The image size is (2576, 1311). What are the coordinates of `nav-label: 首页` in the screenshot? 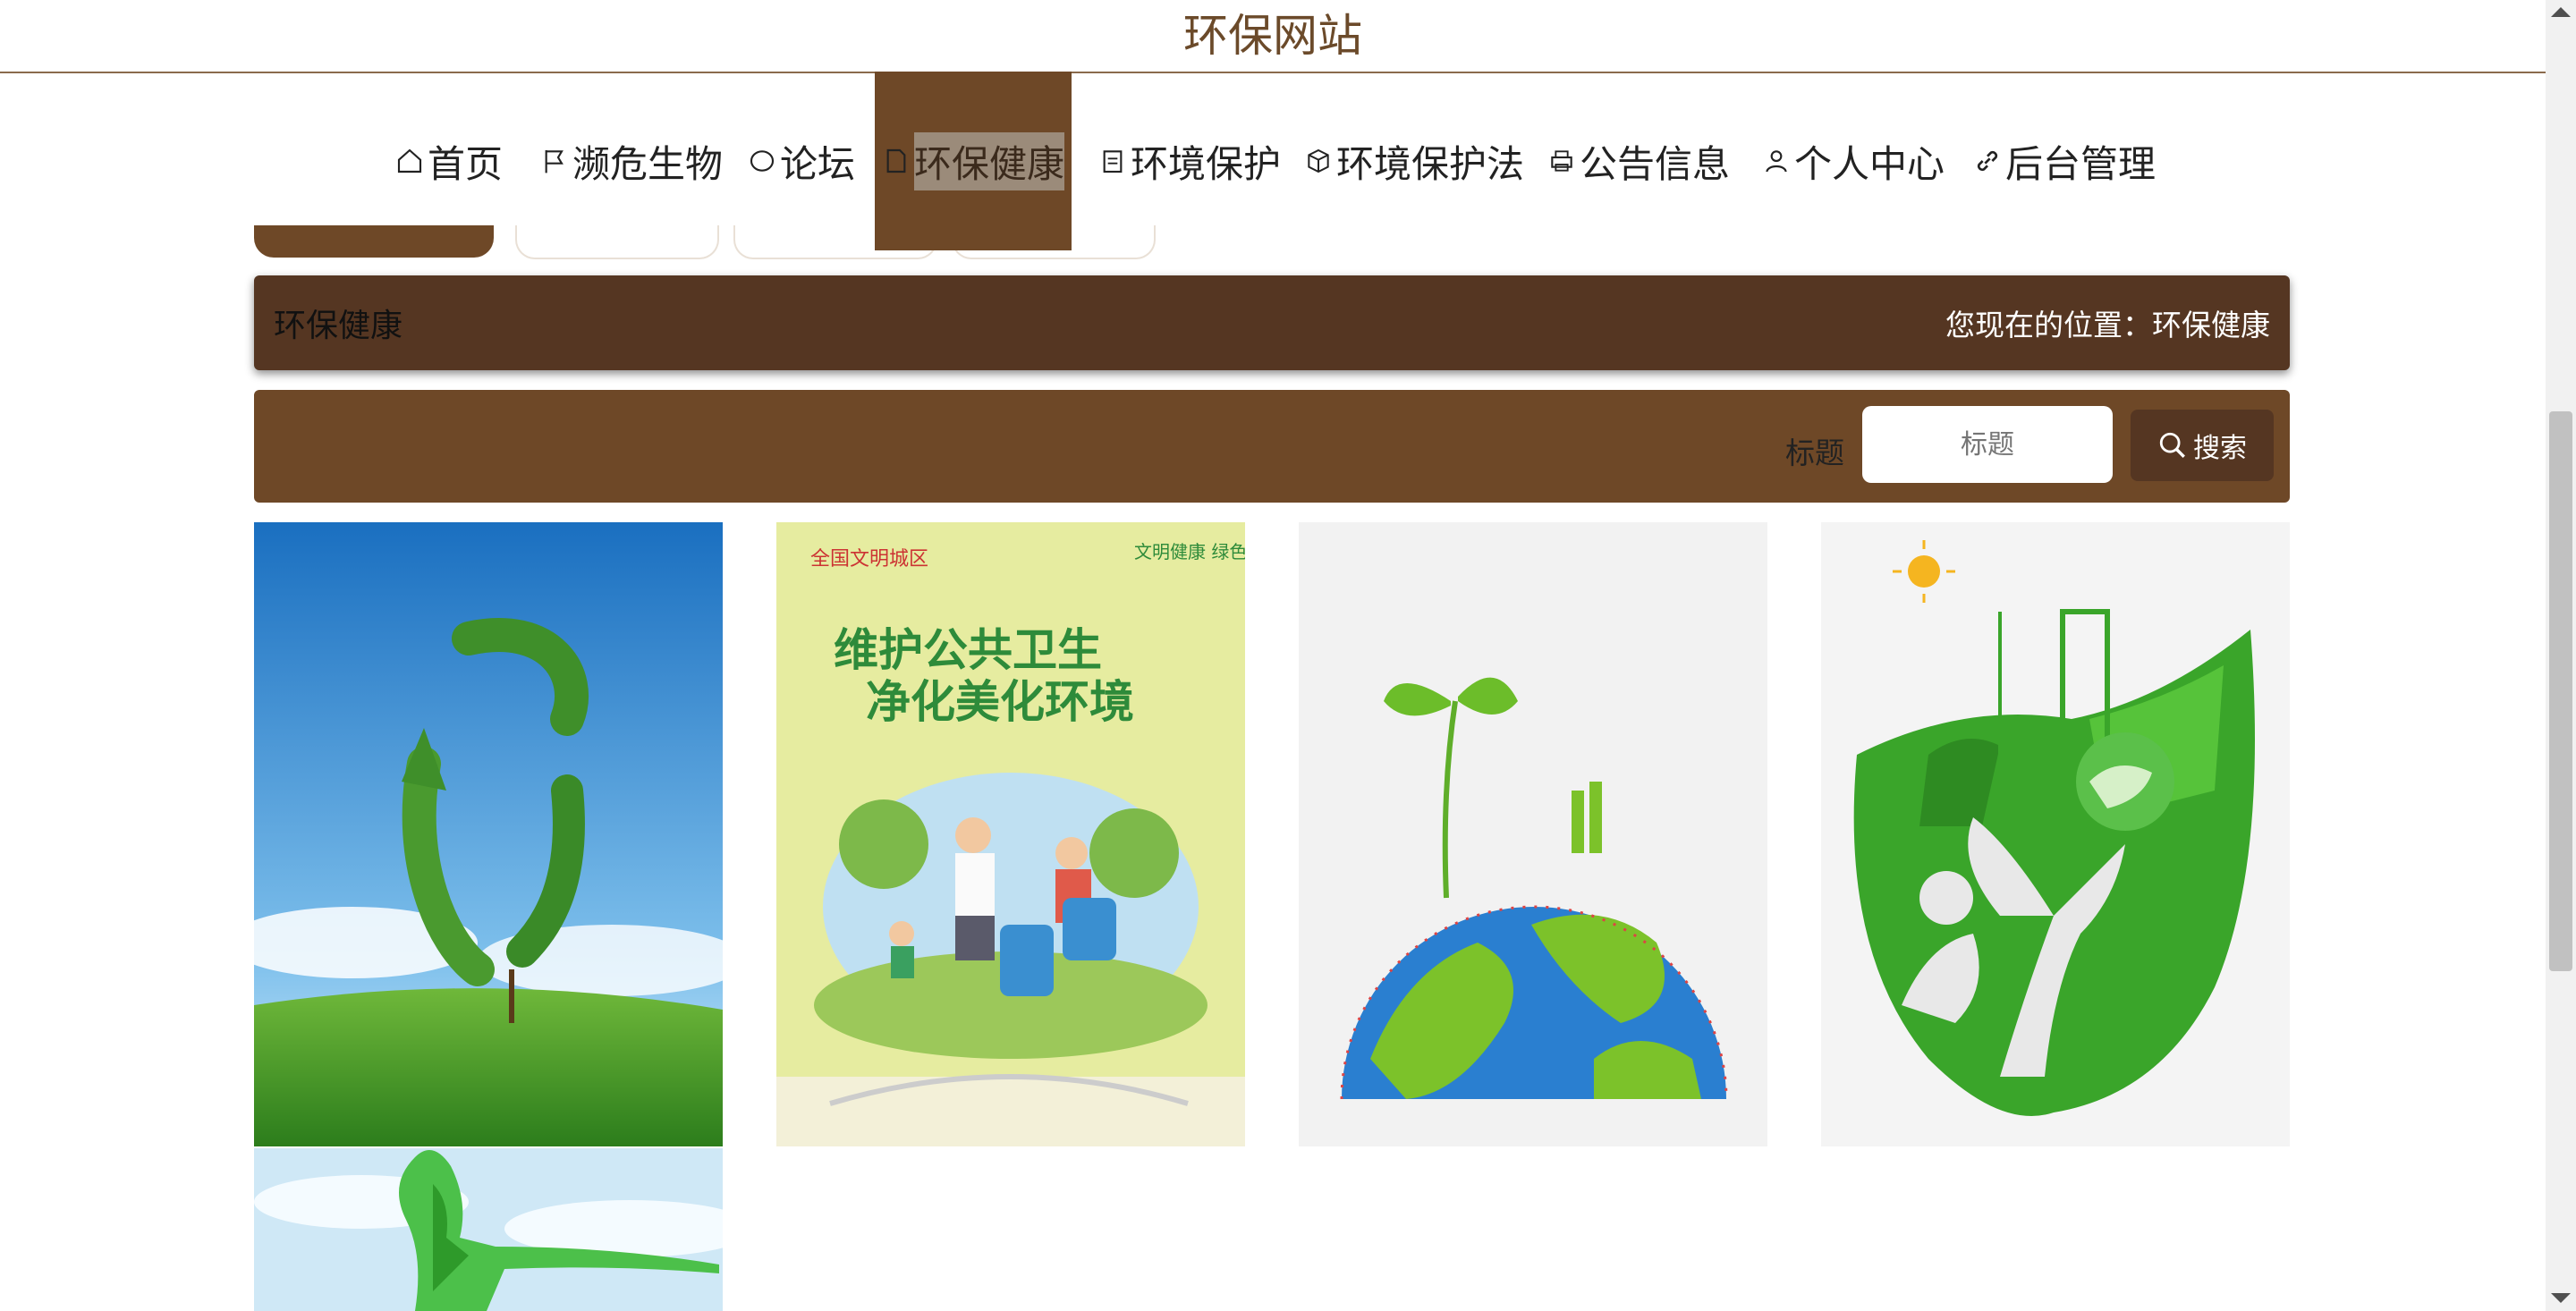 It's located at (466, 163).